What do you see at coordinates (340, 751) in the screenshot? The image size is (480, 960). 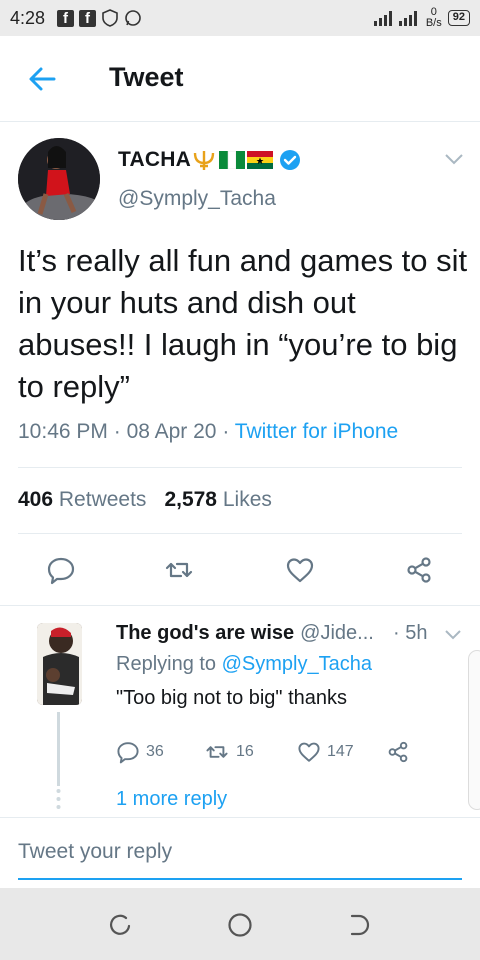 I see `reply-like-count: 147` at bounding box center [340, 751].